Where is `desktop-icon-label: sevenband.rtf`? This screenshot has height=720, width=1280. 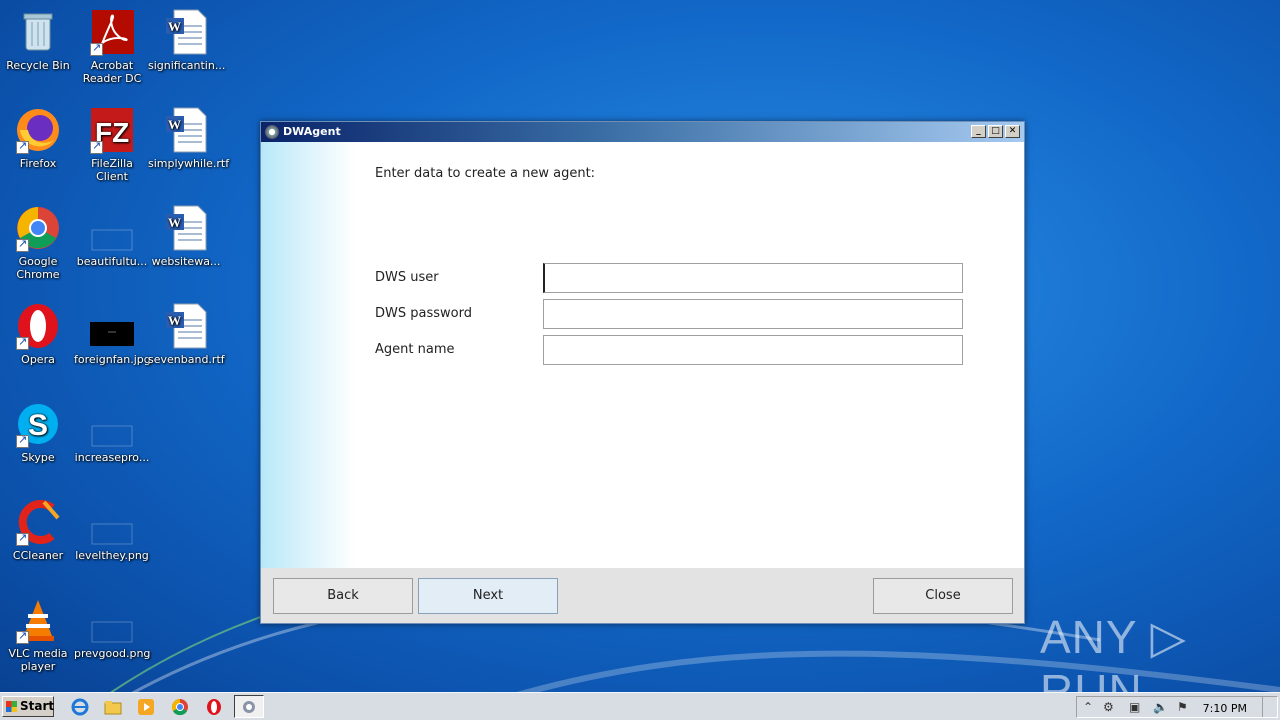
desktop-icon-label: sevenband.rtf is located at coordinates (186, 359).